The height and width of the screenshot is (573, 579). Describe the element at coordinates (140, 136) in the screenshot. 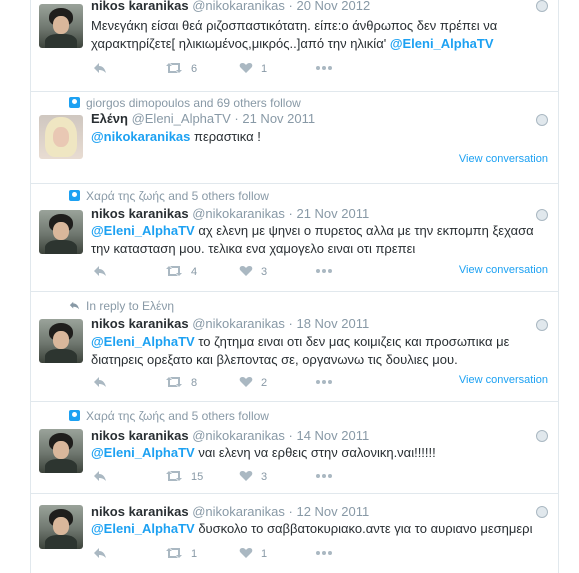

I see `mention-link: @nikokaranikas` at that location.